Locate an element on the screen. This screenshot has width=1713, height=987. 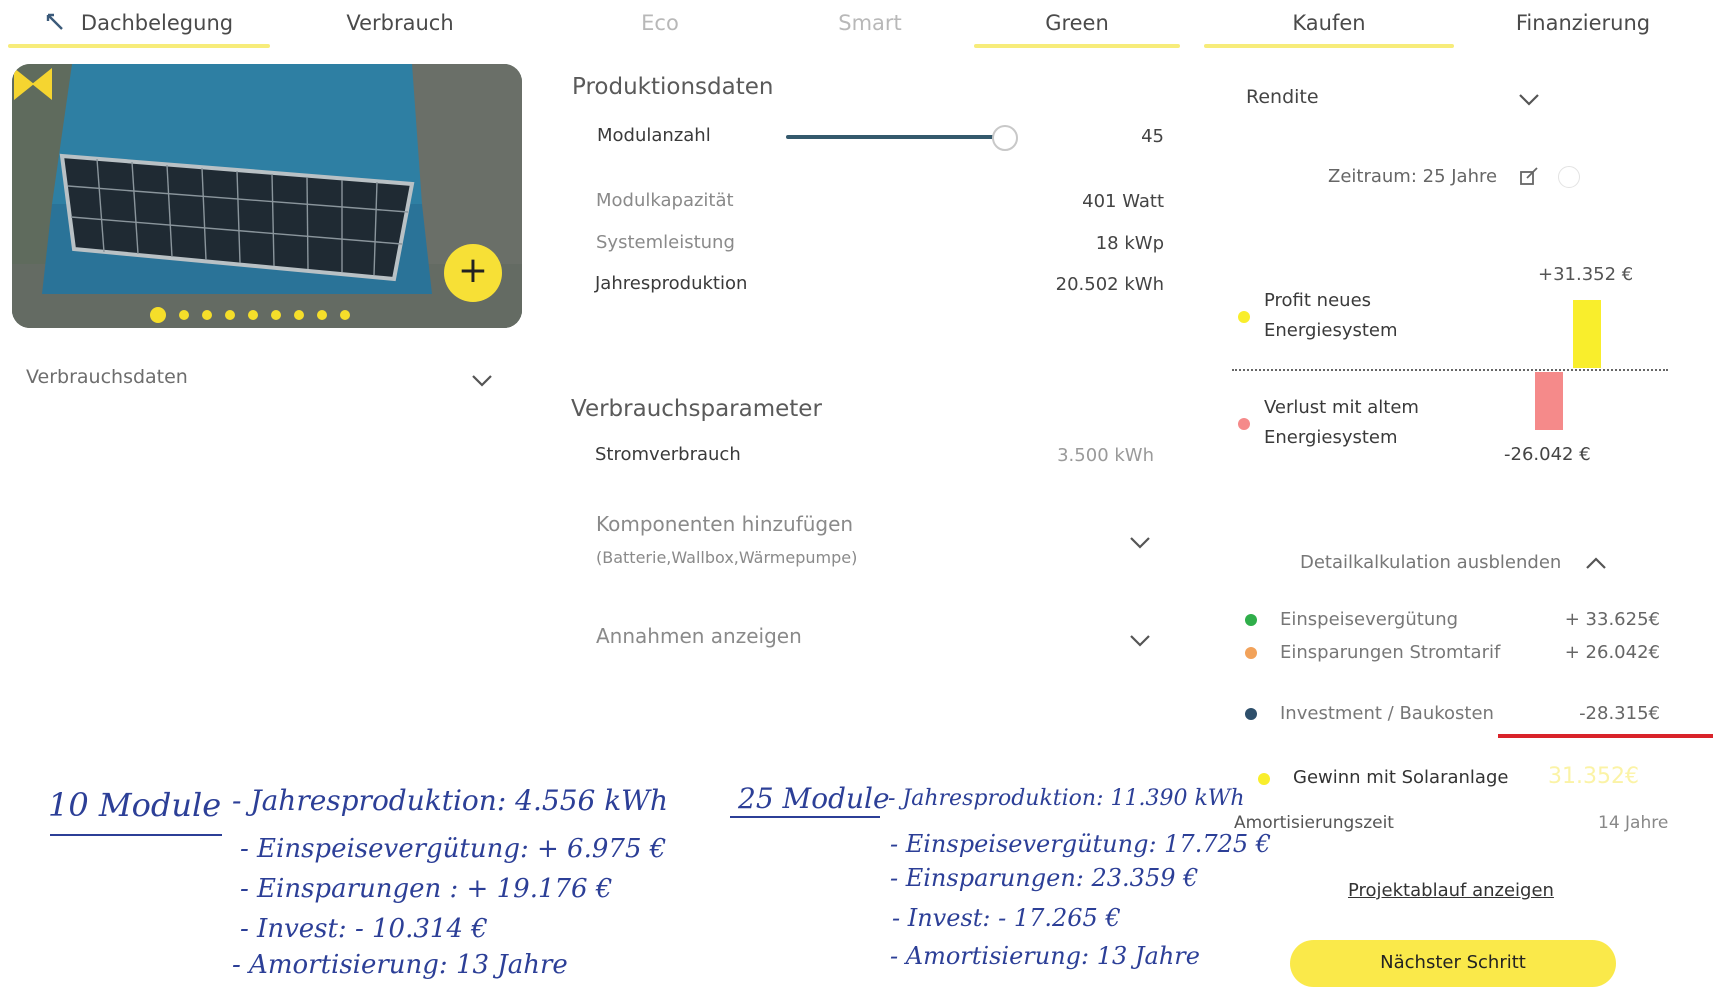
info-icon is located at coordinates (1569, 177).